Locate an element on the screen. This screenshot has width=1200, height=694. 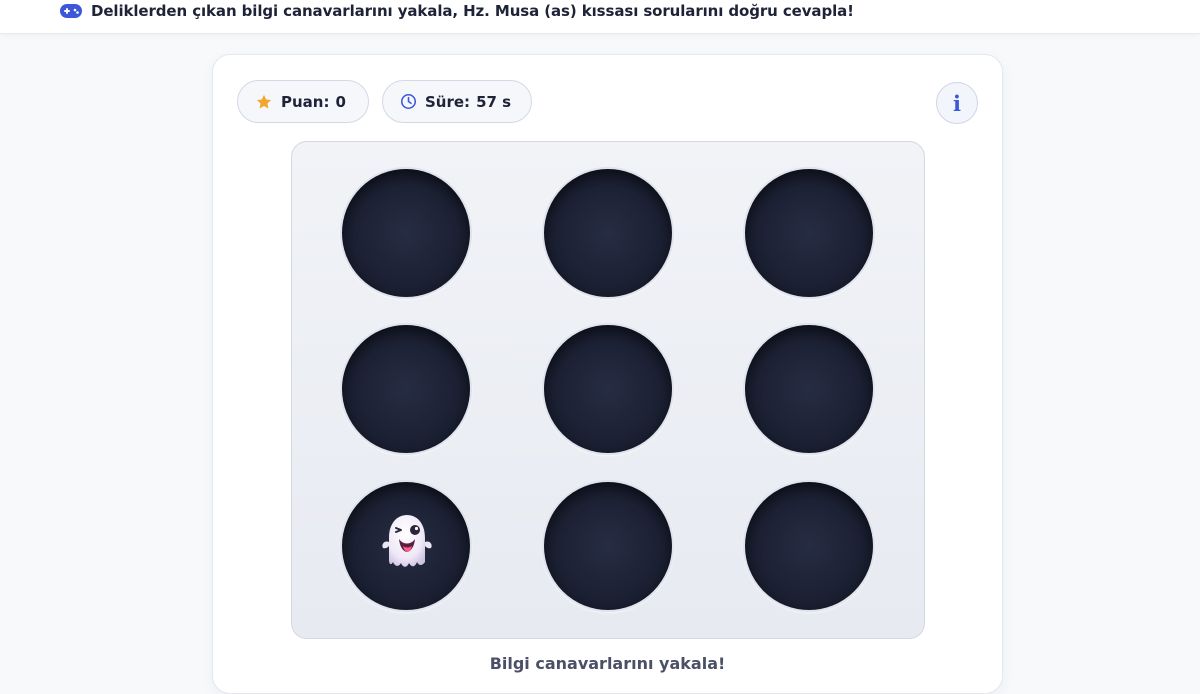
score-value: 0 is located at coordinates (340, 101).